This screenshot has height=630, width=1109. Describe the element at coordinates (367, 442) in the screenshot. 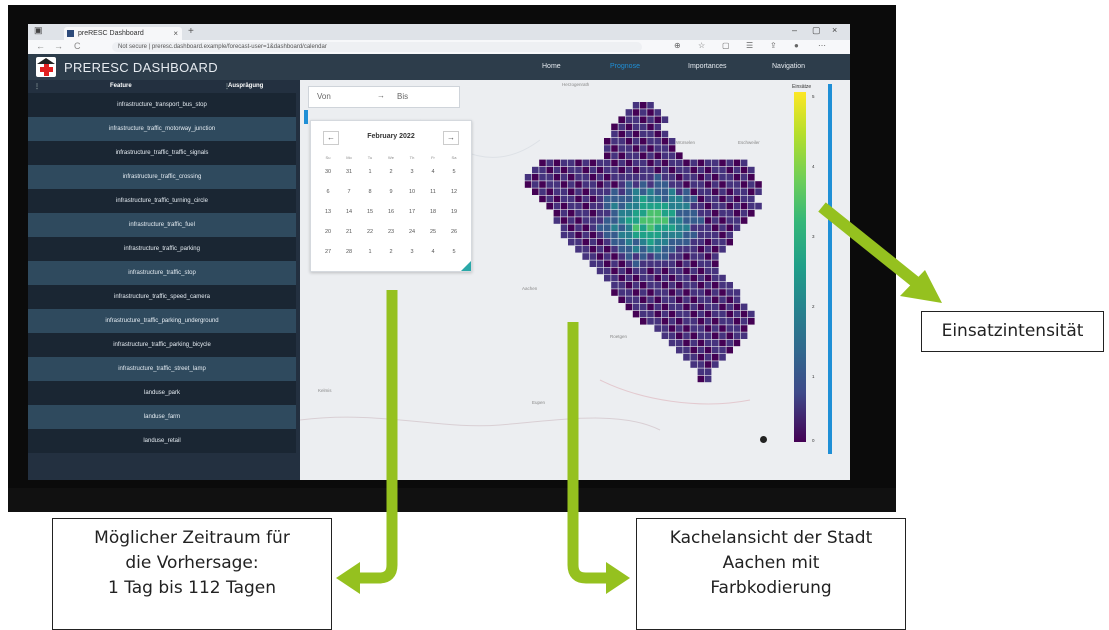

I see `arrow-to-period` at that location.